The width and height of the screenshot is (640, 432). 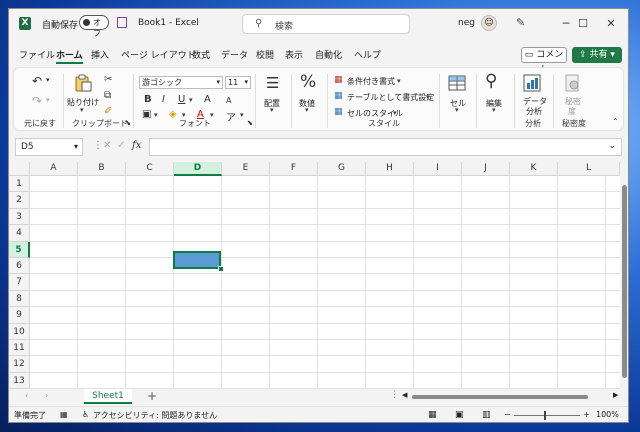 What do you see at coordinates (534, 169) in the screenshot?
I see `column-header-k: K` at bounding box center [534, 169].